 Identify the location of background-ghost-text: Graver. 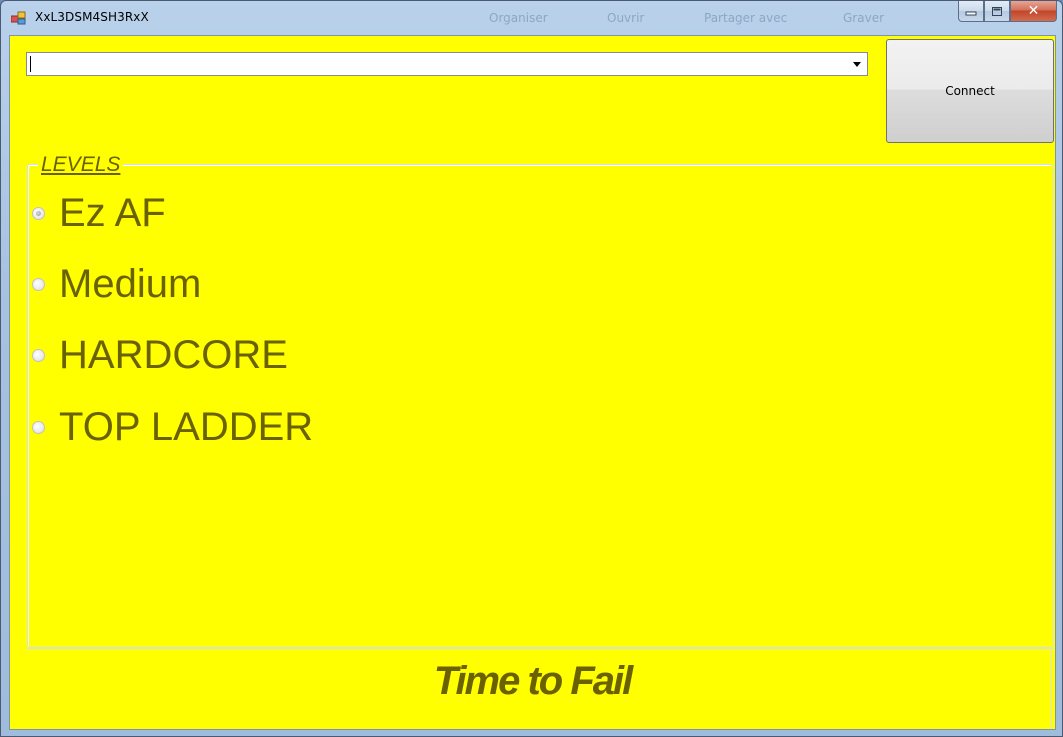
(864, 18).